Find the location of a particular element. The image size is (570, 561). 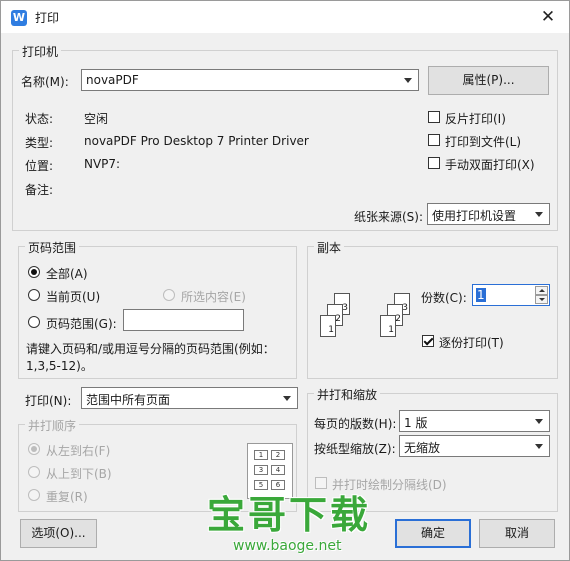

page-range-current-label: 当前页(U) is located at coordinates (73, 296).